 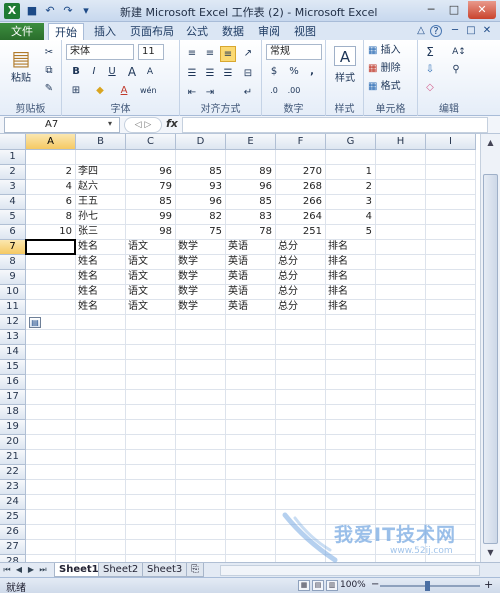 I want to click on cell-e1, so click(x=251, y=157).